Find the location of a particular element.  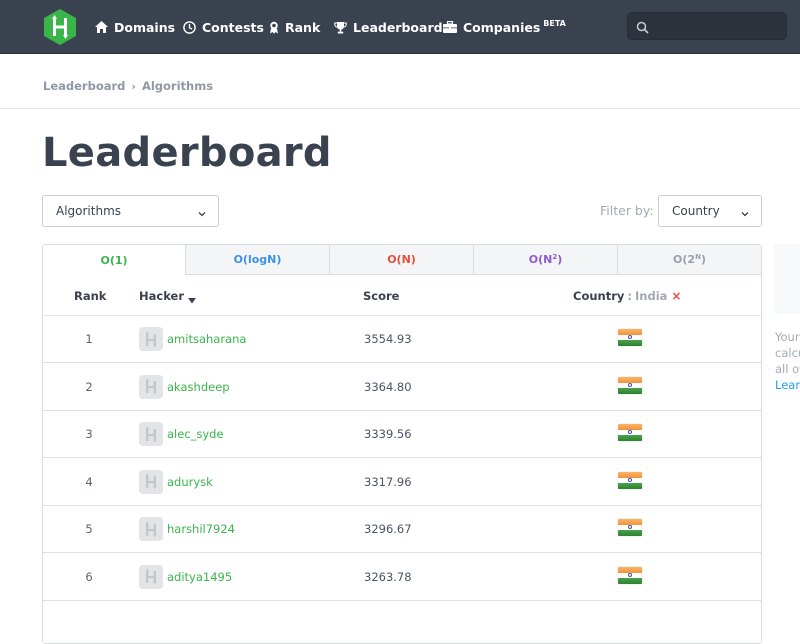

breadcrumb: Leaderboard › Algorithms is located at coordinates (128, 86).